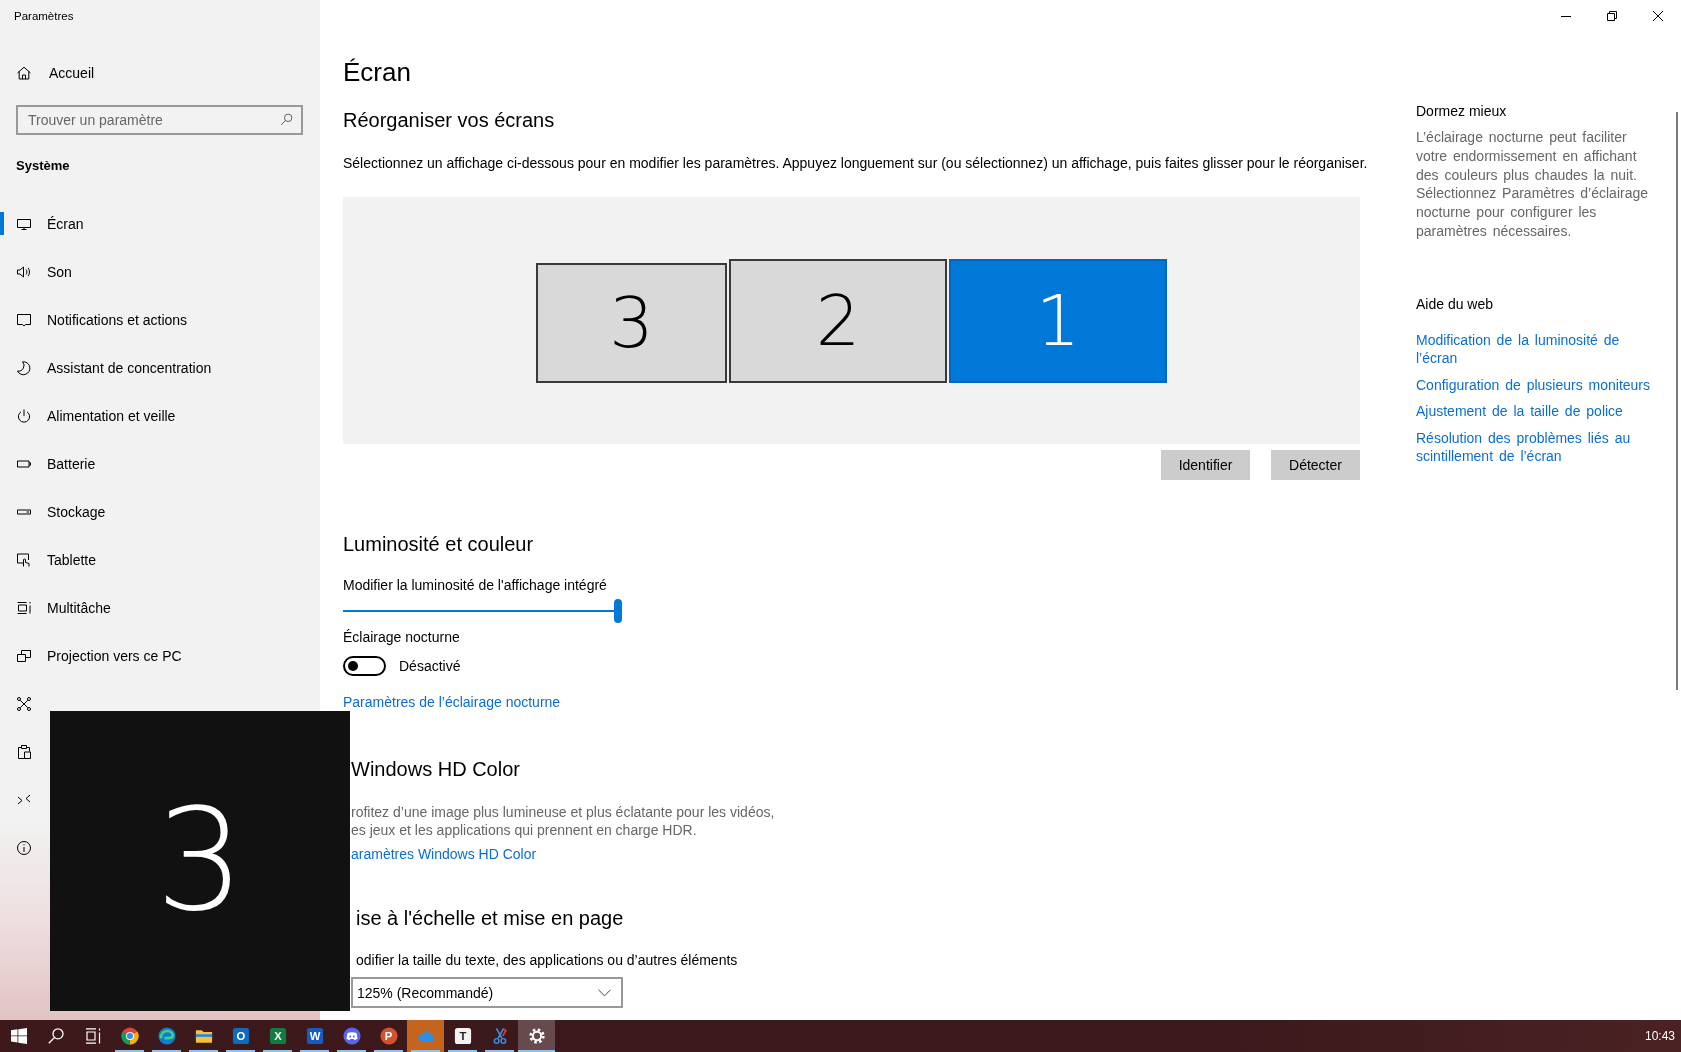  Describe the element at coordinates (524, 830) in the screenshot. I see `description-text: es jeux et les applications qui prennent en charge HDR.` at that location.